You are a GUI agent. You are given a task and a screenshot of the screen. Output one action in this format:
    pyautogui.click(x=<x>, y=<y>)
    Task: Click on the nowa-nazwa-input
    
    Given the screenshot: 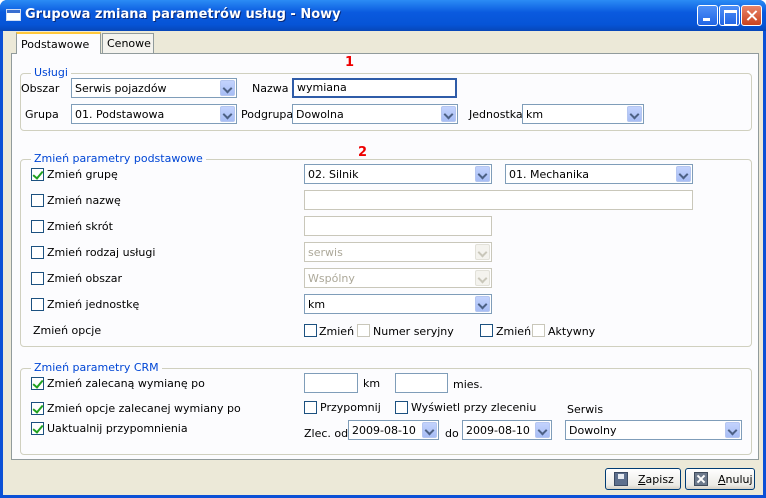 What is the action you would take?
    pyautogui.click(x=498, y=200)
    